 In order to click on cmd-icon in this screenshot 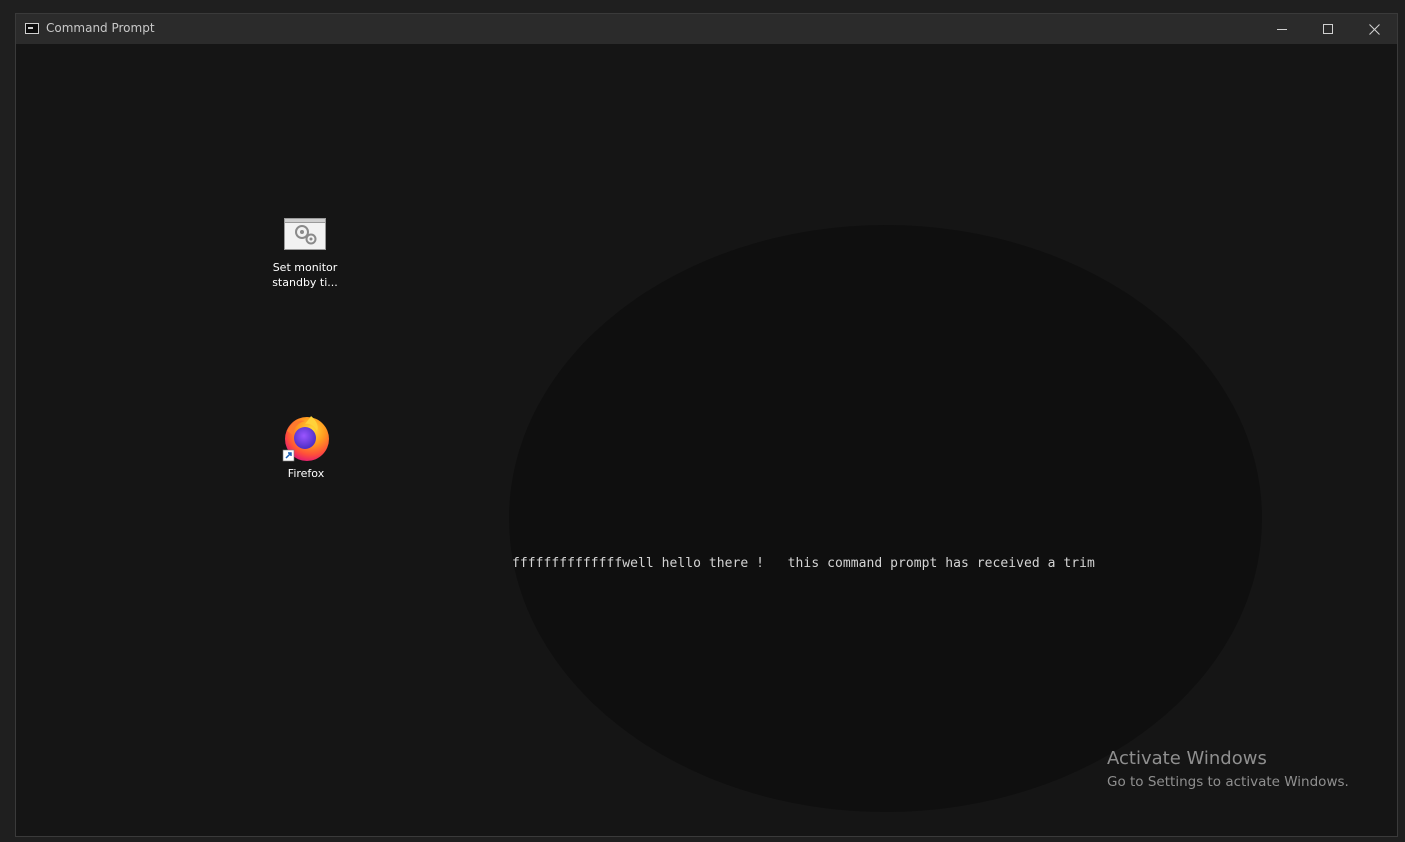, I will do `click(32, 28)`.